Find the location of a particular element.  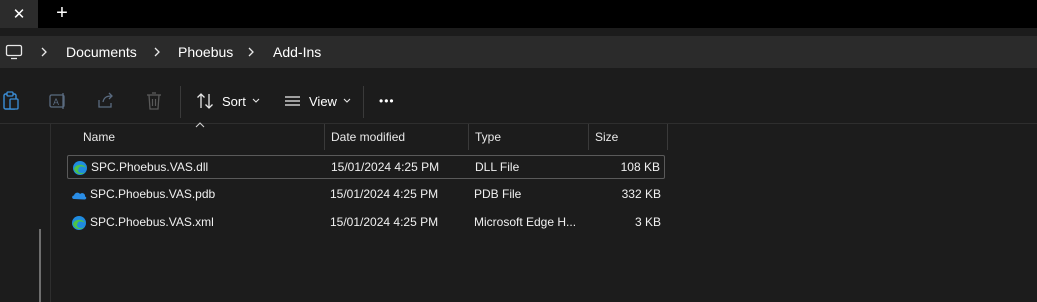

close-icon: ✕ is located at coordinates (19, 14).